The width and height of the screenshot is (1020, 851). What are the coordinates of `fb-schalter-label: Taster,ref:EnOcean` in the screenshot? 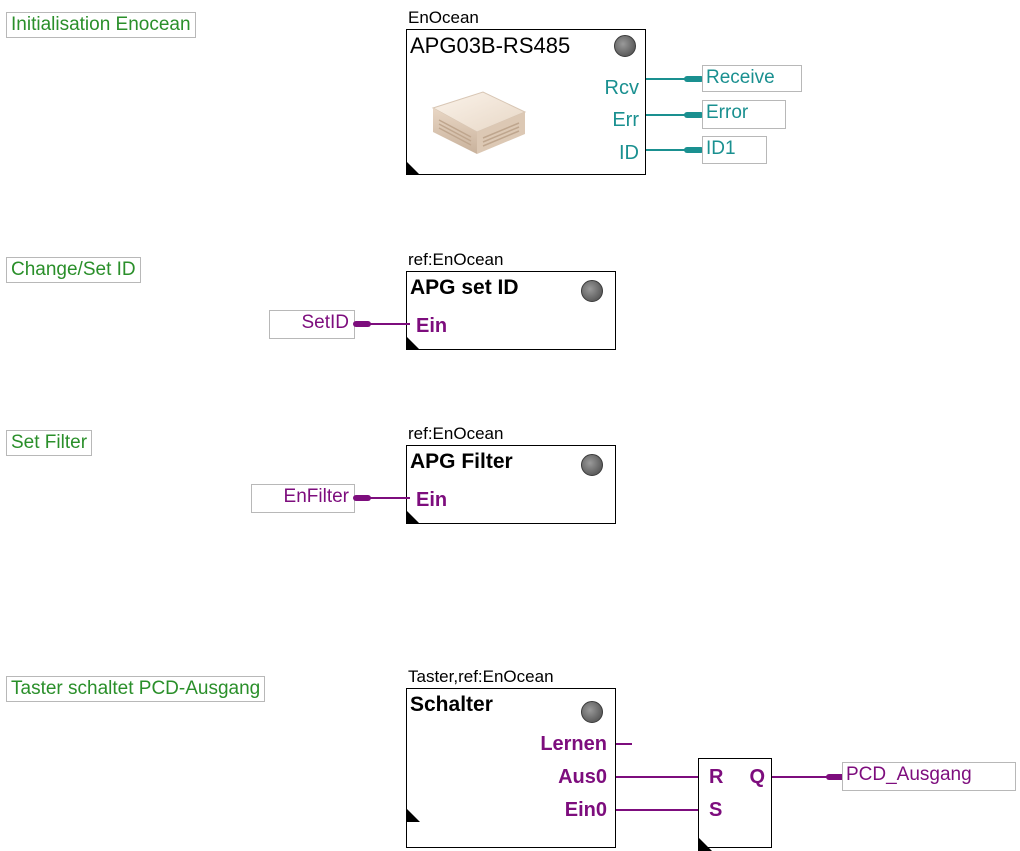 It's located at (481, 676).